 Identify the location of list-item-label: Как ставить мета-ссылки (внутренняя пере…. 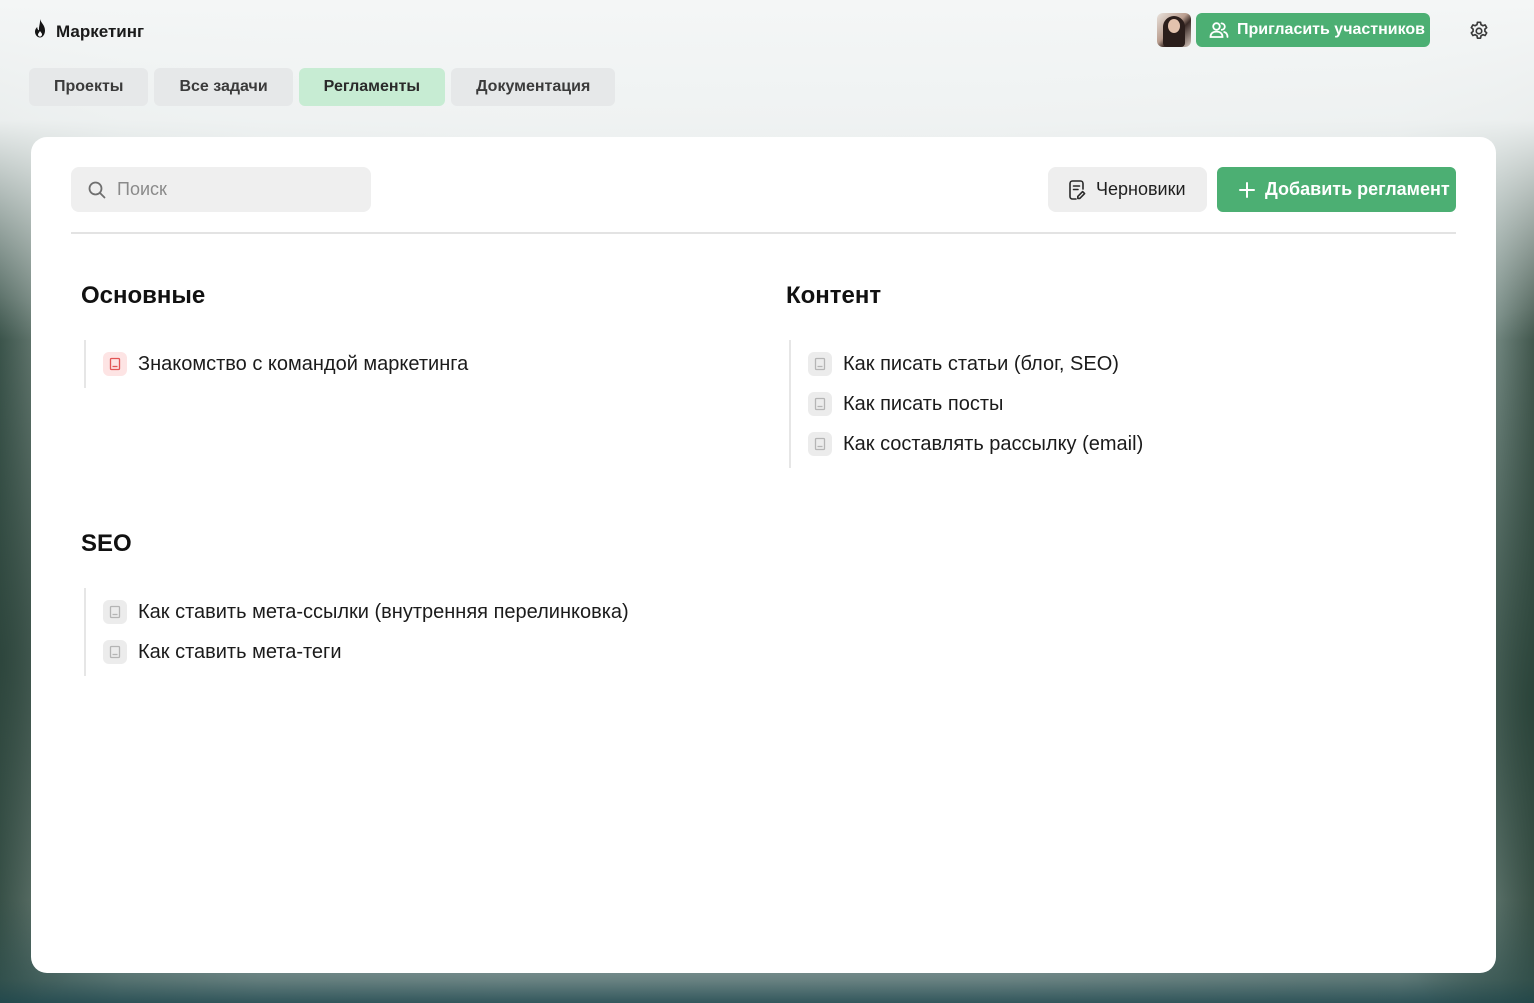
(383, 611).